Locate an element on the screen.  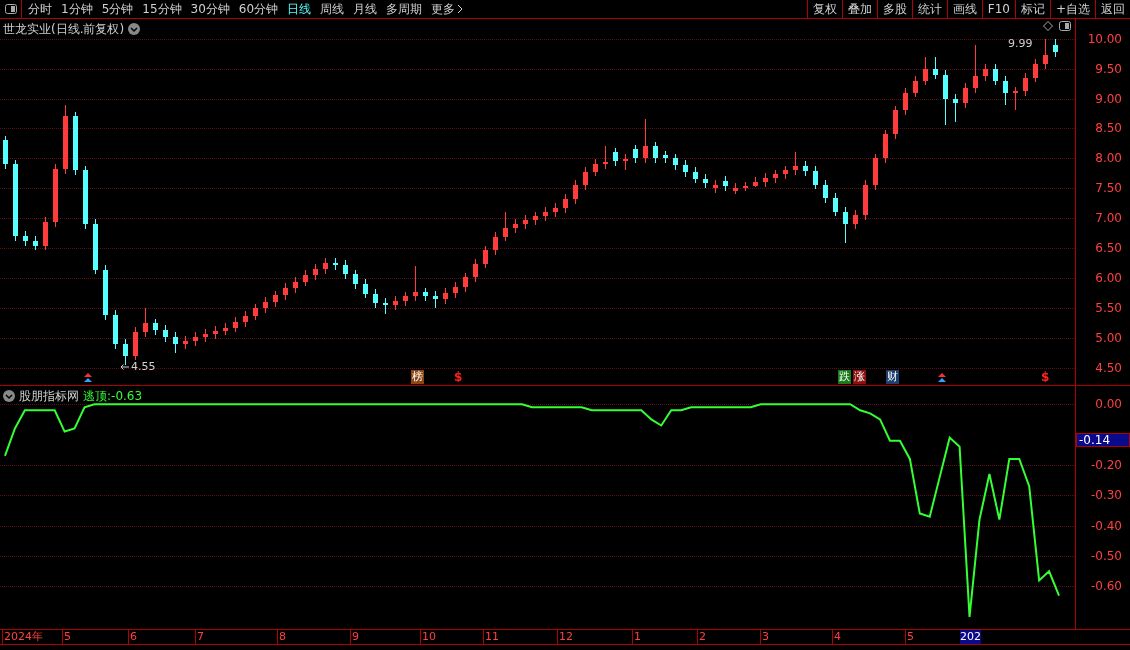
date-label: 2 is located at coordinates (701, 637).